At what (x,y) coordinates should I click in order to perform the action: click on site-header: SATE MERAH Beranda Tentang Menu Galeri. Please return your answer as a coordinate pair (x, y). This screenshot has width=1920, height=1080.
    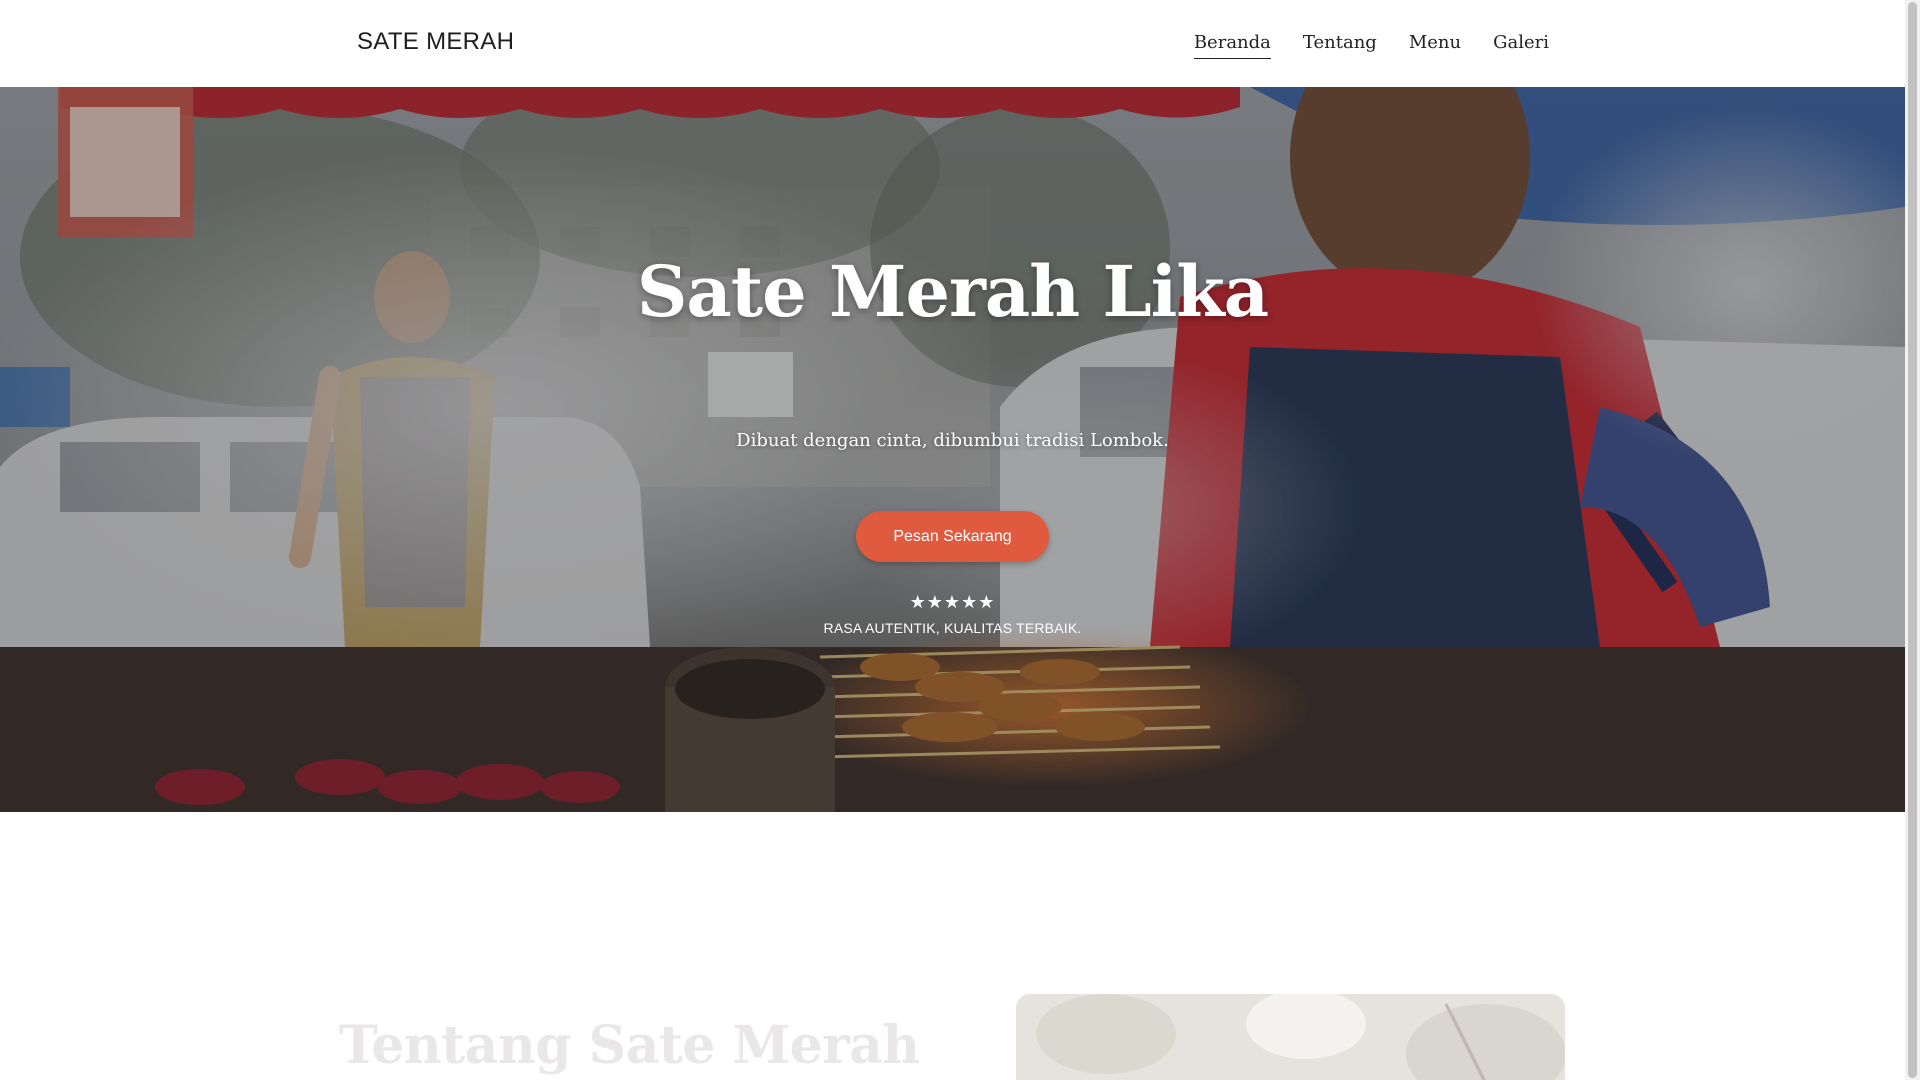
    Looking at the image, I should click on (952, 43).